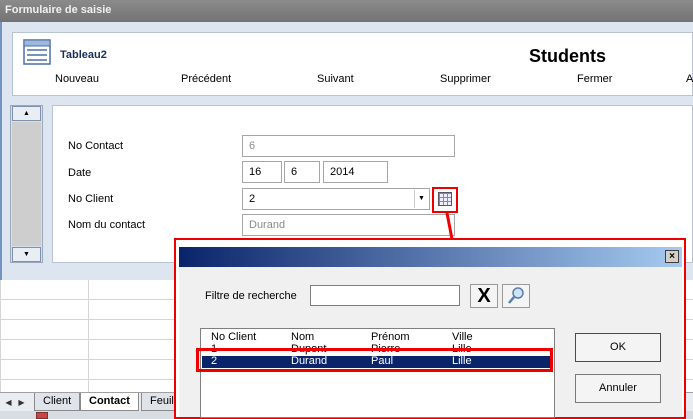 Image resolution: width=693 pixels, height=419 pixels. Describe the element at coordinates (21, 402) in the screenshot. I see `last-sheet-icon: ▶` at that location.